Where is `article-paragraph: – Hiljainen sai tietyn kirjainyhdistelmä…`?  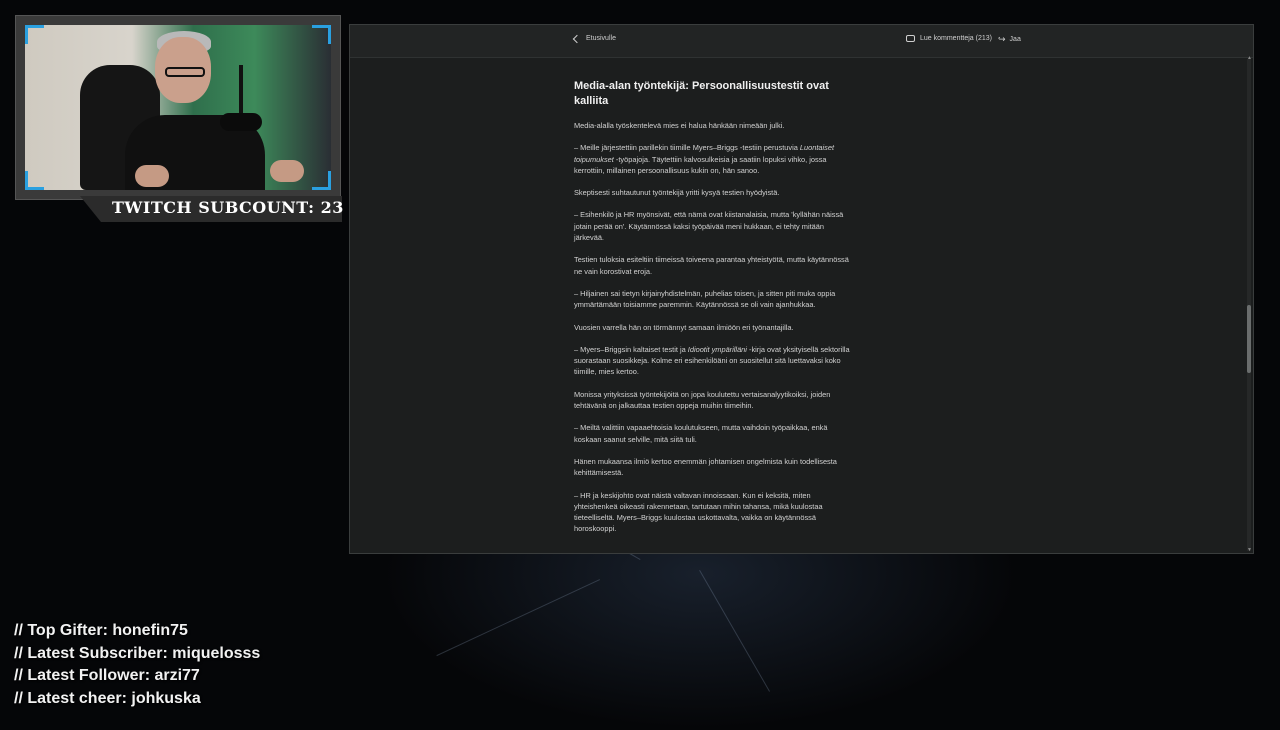
article-paragraph: – Hiljainen sai tietyn kirjainyhdistelmä… is located at coordinates (705, 299).